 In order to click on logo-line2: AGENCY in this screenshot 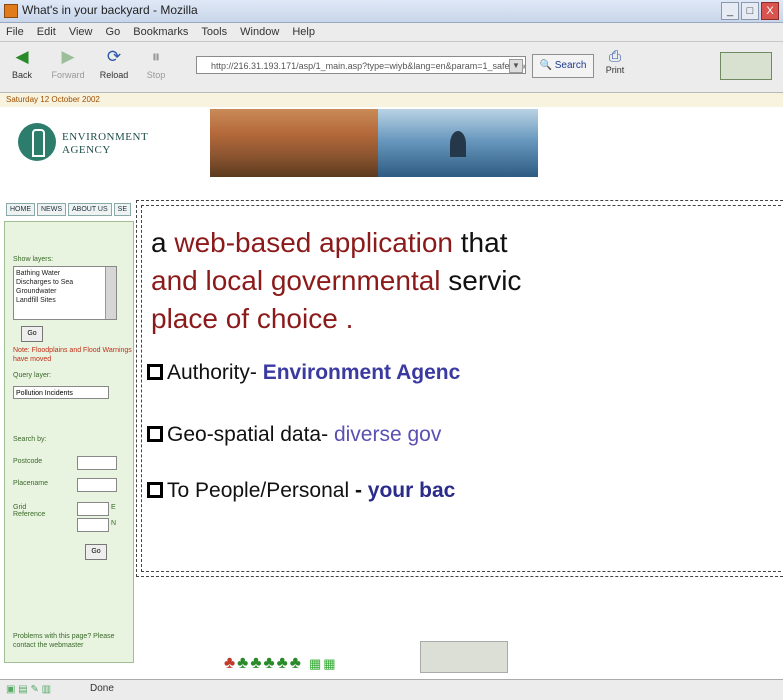, I will do `click(86, 150)`.